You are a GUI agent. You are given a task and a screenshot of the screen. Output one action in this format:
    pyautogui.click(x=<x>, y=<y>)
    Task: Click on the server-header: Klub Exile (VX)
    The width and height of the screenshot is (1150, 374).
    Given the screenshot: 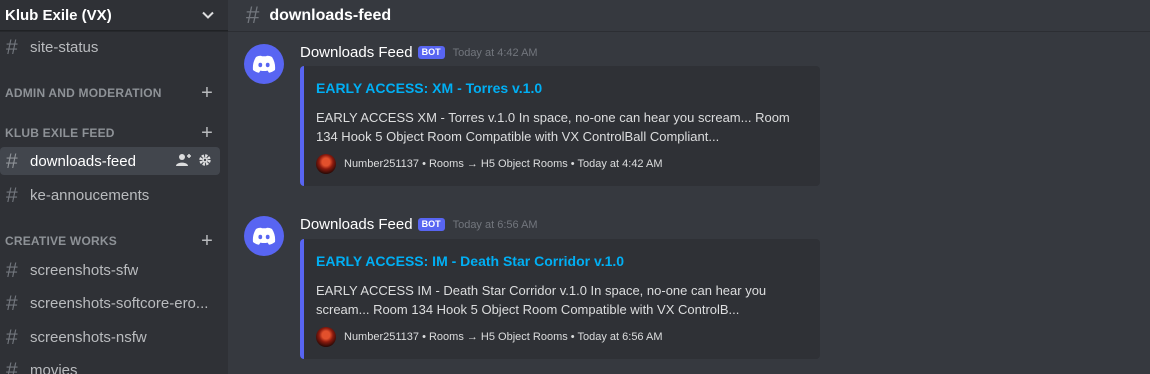 What is the action you would take?
    pyautogui.click(x=114, y=15)
    